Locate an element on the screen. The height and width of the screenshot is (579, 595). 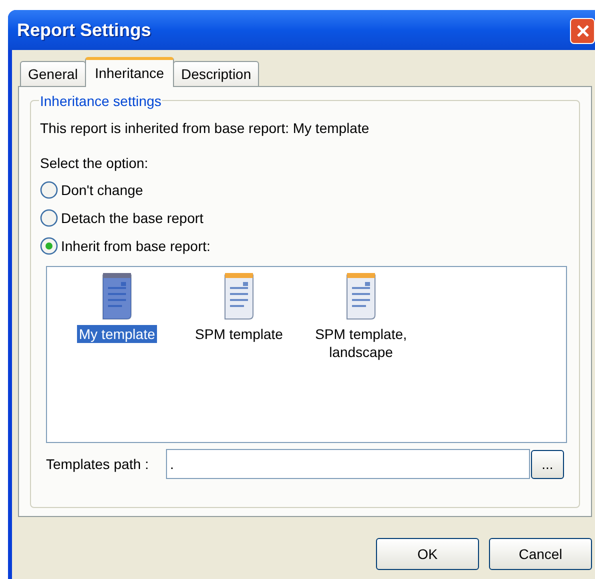
cancel-button: Cancel is located at coordinates (540, 554).